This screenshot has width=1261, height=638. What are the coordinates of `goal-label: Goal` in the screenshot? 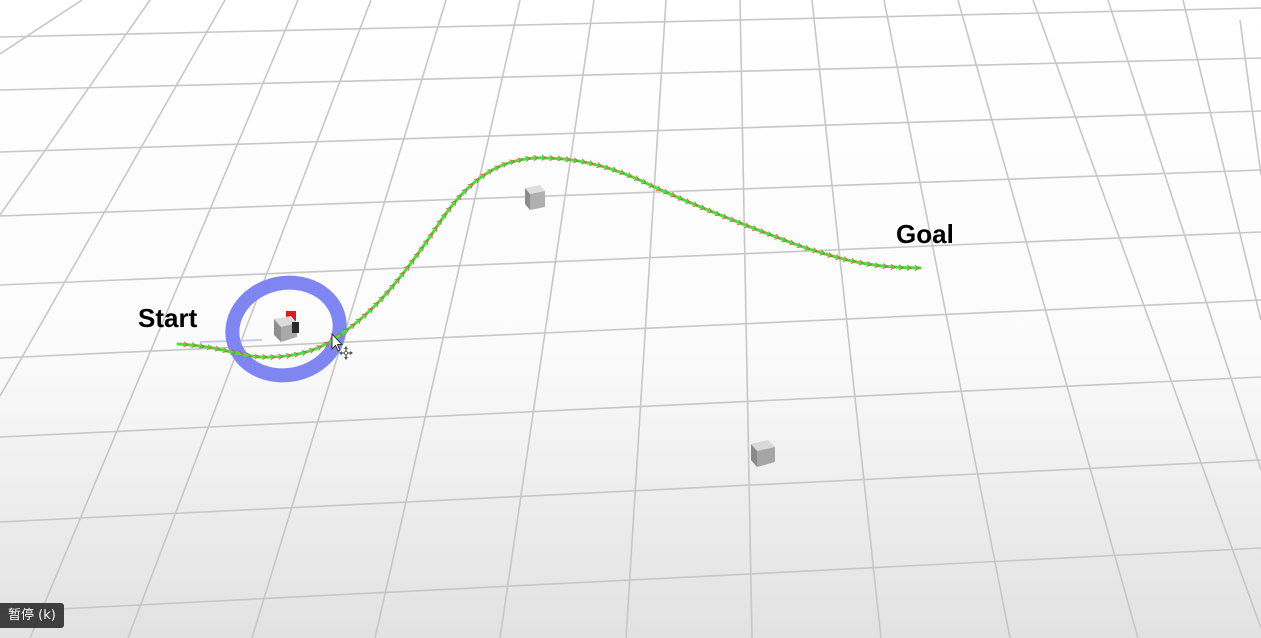 It's located at (925, 234).